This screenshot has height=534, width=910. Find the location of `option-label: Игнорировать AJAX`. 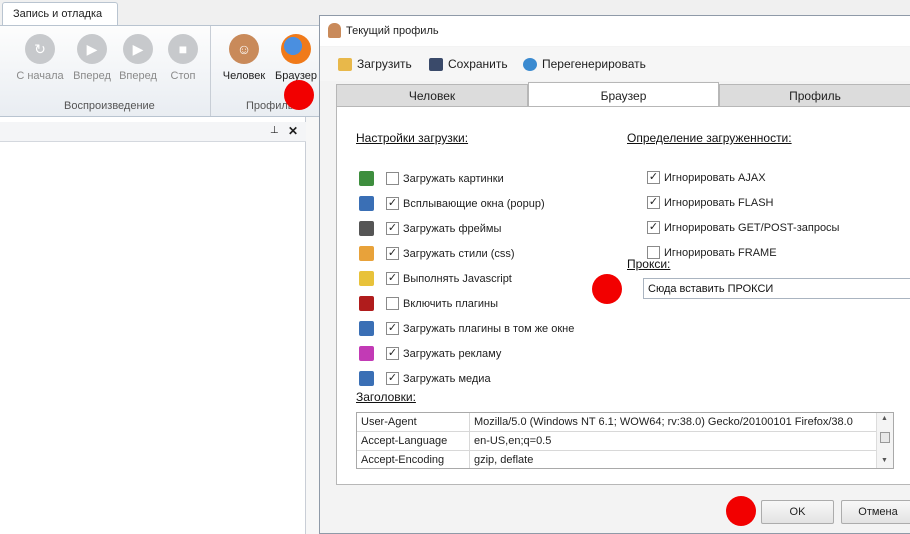

option-label: Игнорировать AJAX is located at coordinates (715, 177).